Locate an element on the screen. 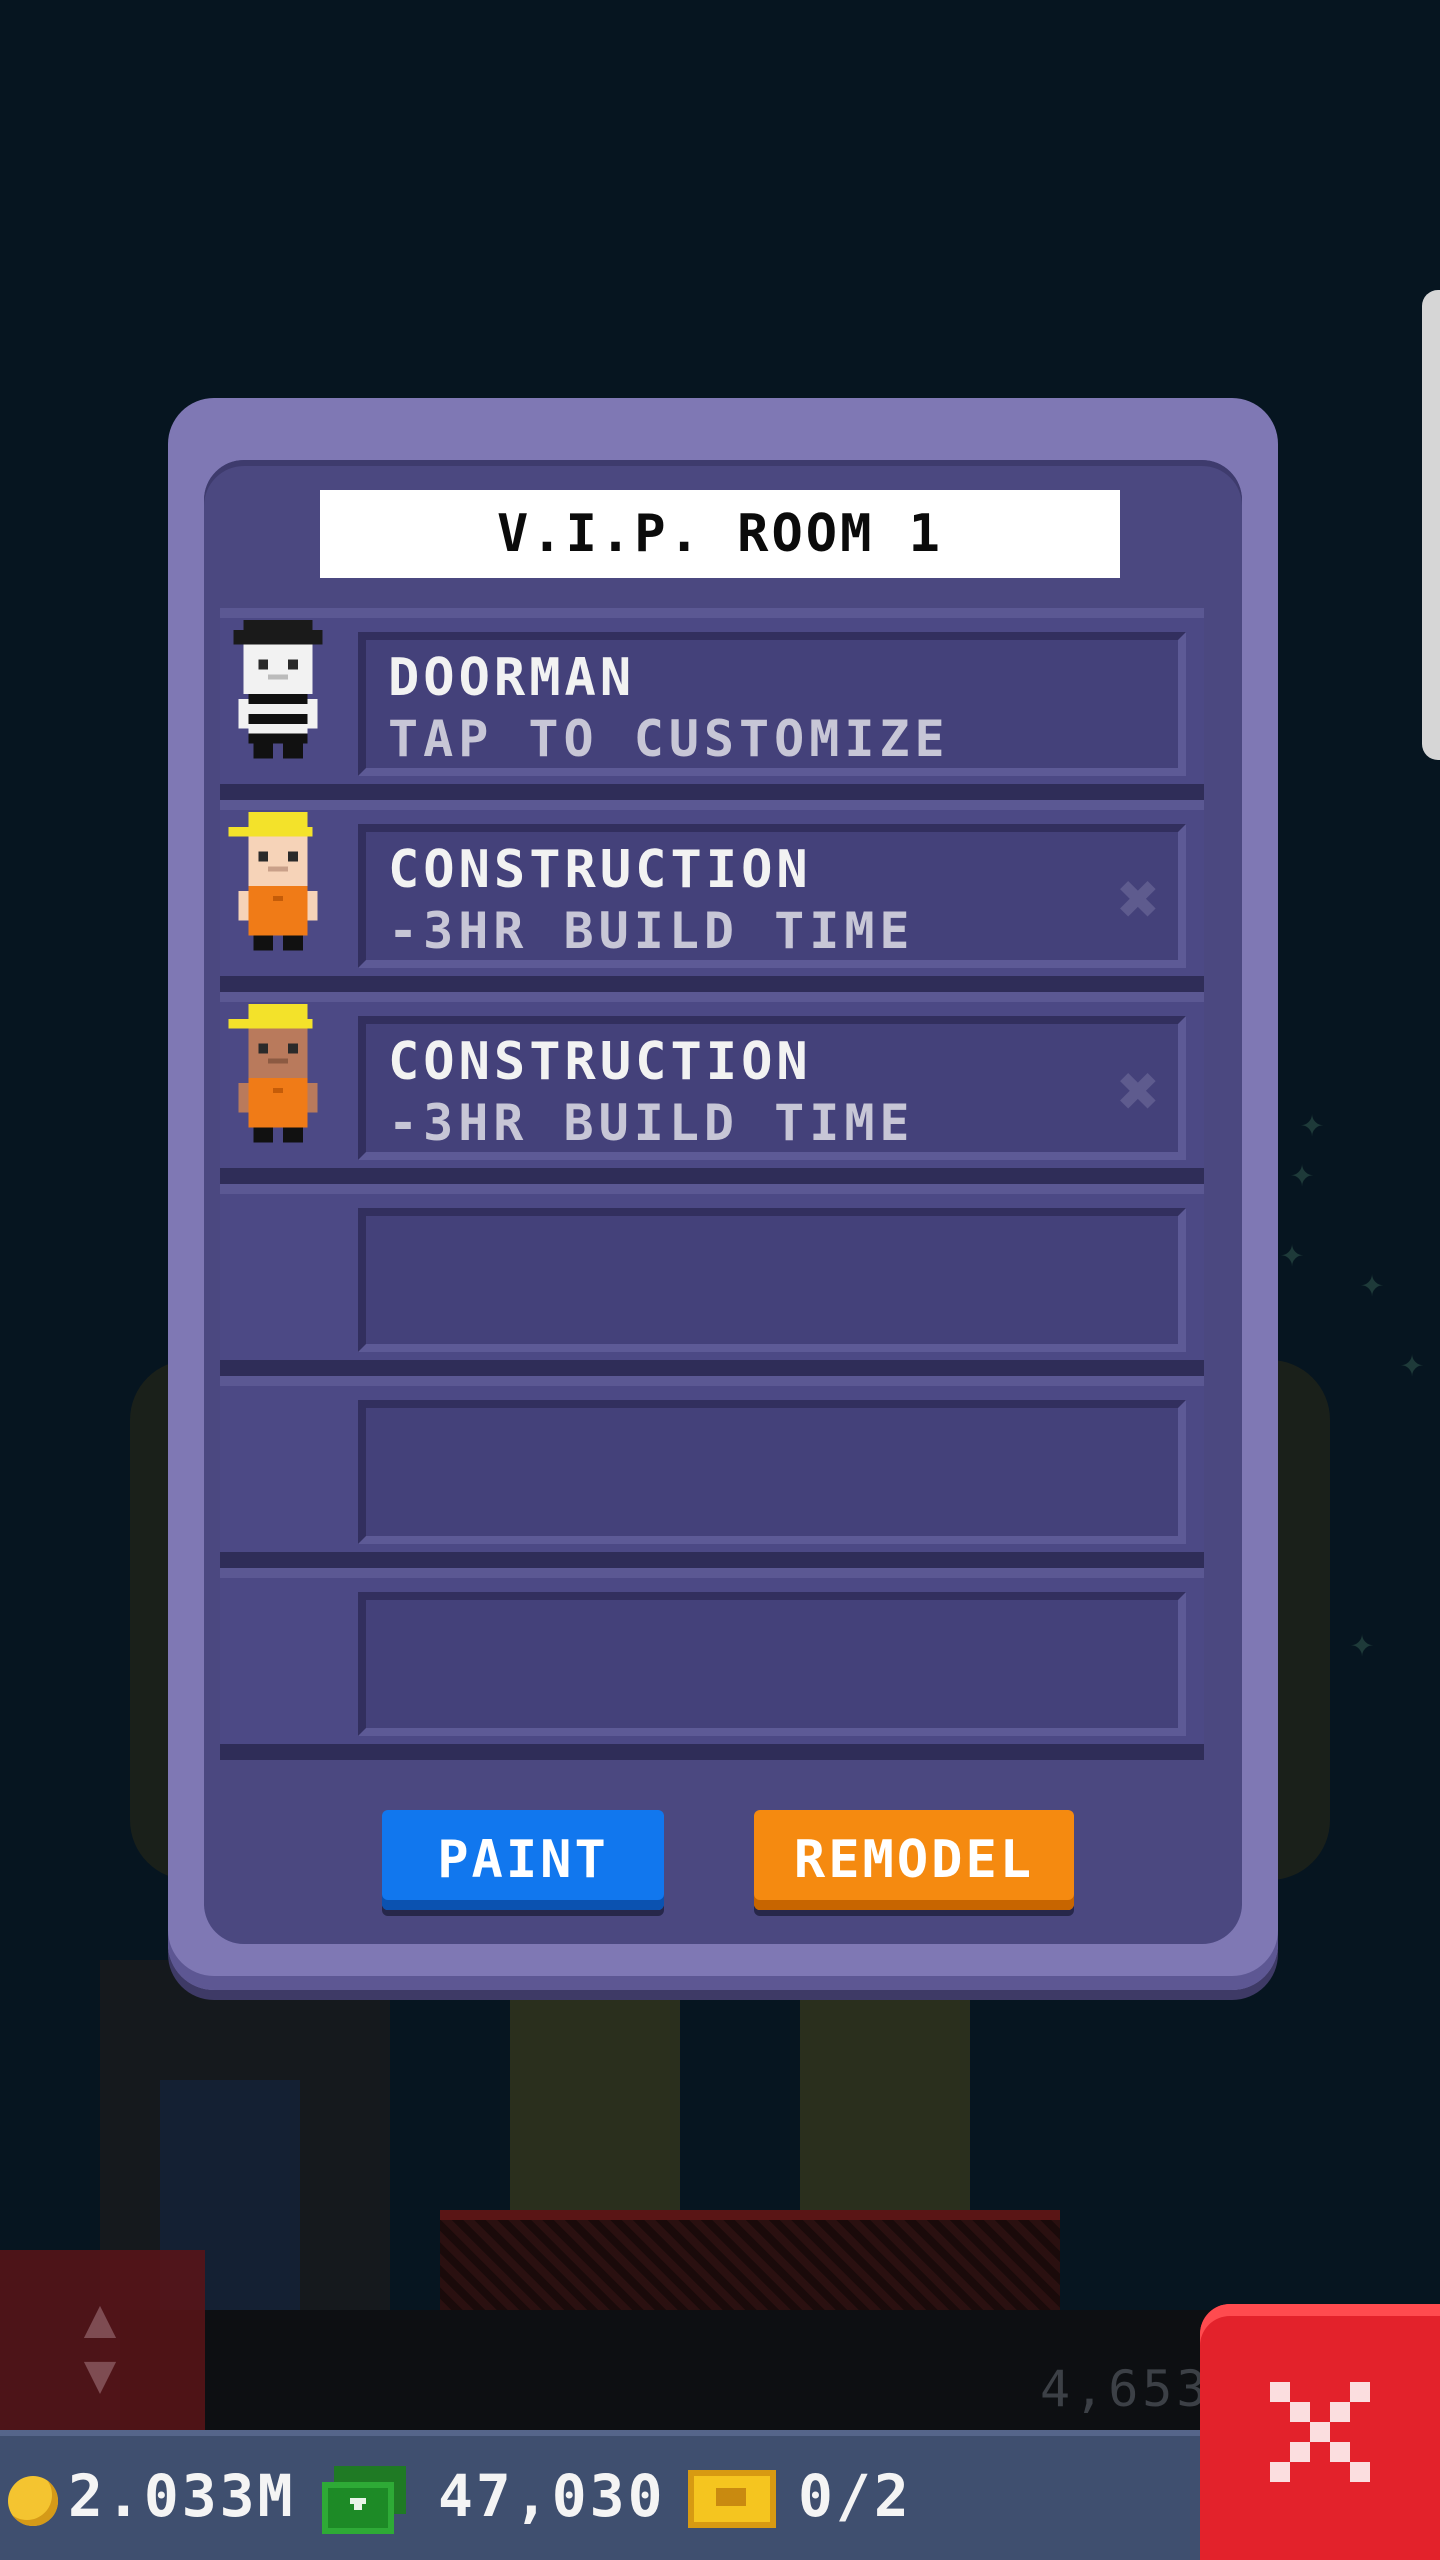  doorman-icon is located at coordinates (278, 689).